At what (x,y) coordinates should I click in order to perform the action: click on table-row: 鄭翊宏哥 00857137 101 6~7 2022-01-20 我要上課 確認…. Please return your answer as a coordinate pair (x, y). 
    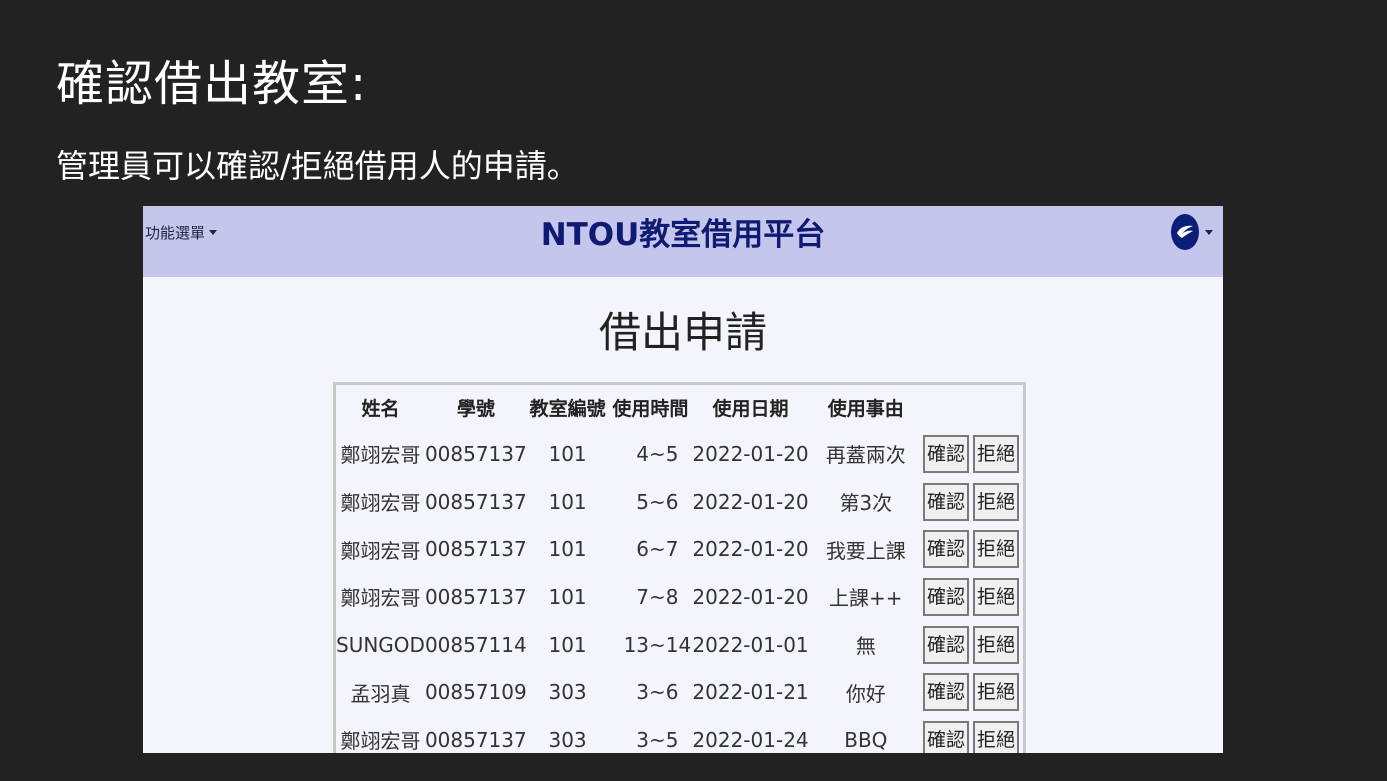
    Looking at the image, I should click on (679, 549).